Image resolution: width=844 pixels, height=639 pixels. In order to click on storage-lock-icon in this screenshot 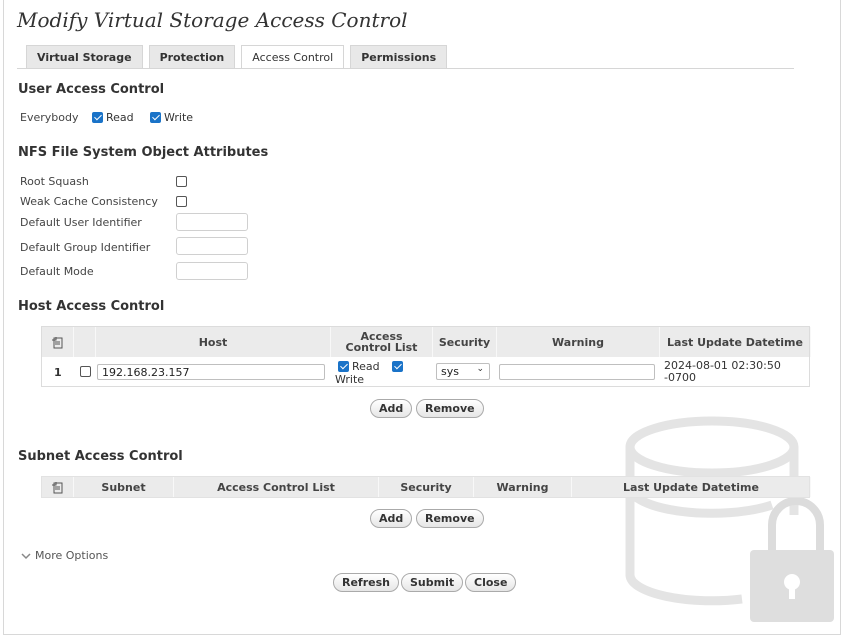, I will do `click(729, 519)`.